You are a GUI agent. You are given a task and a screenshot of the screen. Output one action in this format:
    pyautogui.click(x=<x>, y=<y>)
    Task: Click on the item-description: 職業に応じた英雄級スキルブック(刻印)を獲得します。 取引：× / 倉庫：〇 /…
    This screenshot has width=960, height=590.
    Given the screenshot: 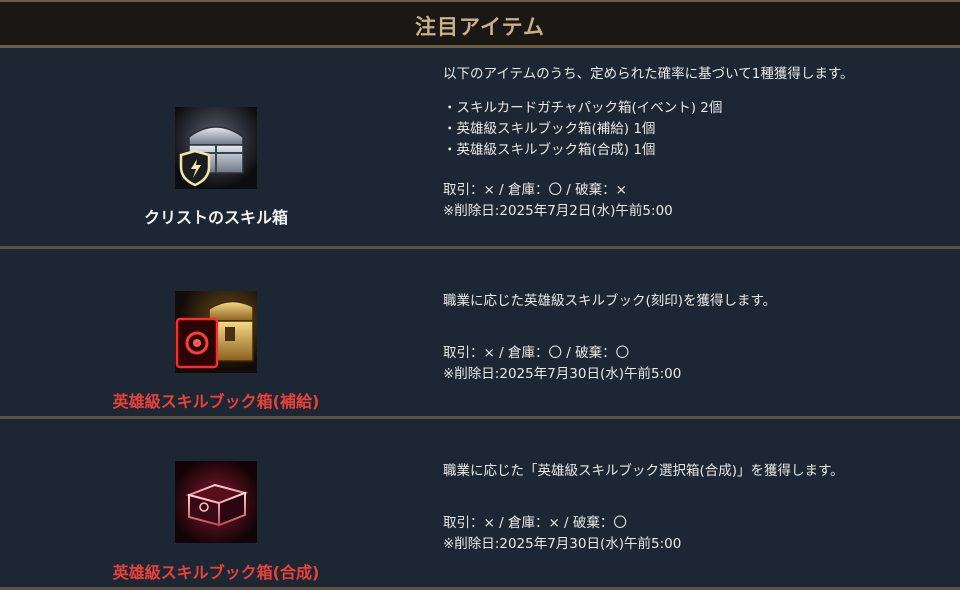 What is the action you would take?
    pyautogui.click(x=698, y=338)
    